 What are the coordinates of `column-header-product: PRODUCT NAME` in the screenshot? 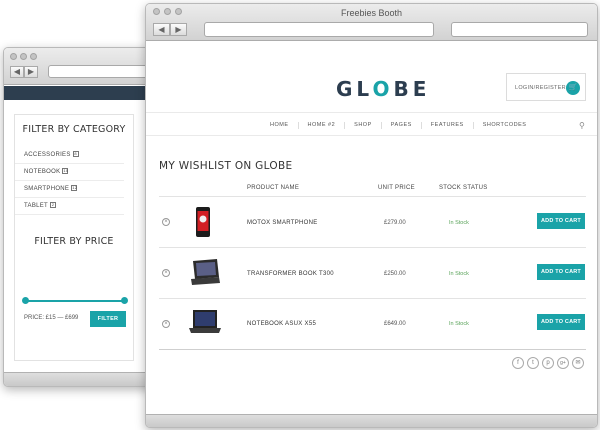 It's located at (273, 188).